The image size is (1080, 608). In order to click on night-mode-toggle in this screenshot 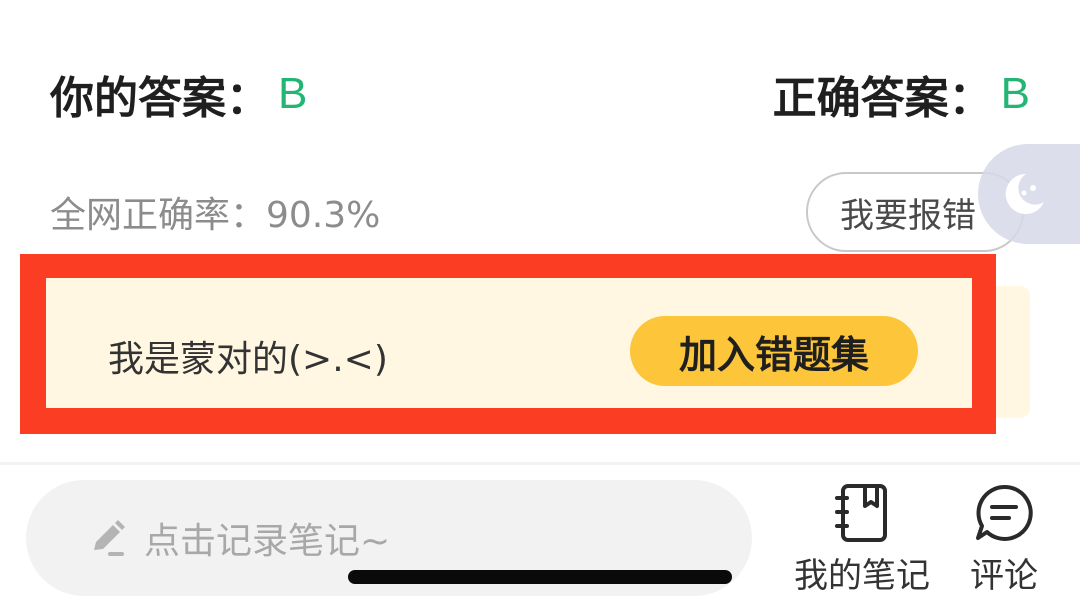, I will do `click(1029, 194)`.